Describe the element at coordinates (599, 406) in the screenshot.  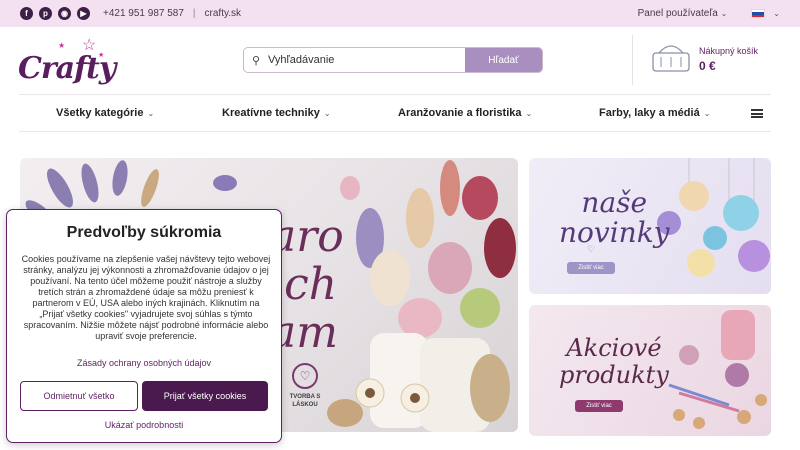
I see `sale-products-more-button: Zistiť viac` at that location.